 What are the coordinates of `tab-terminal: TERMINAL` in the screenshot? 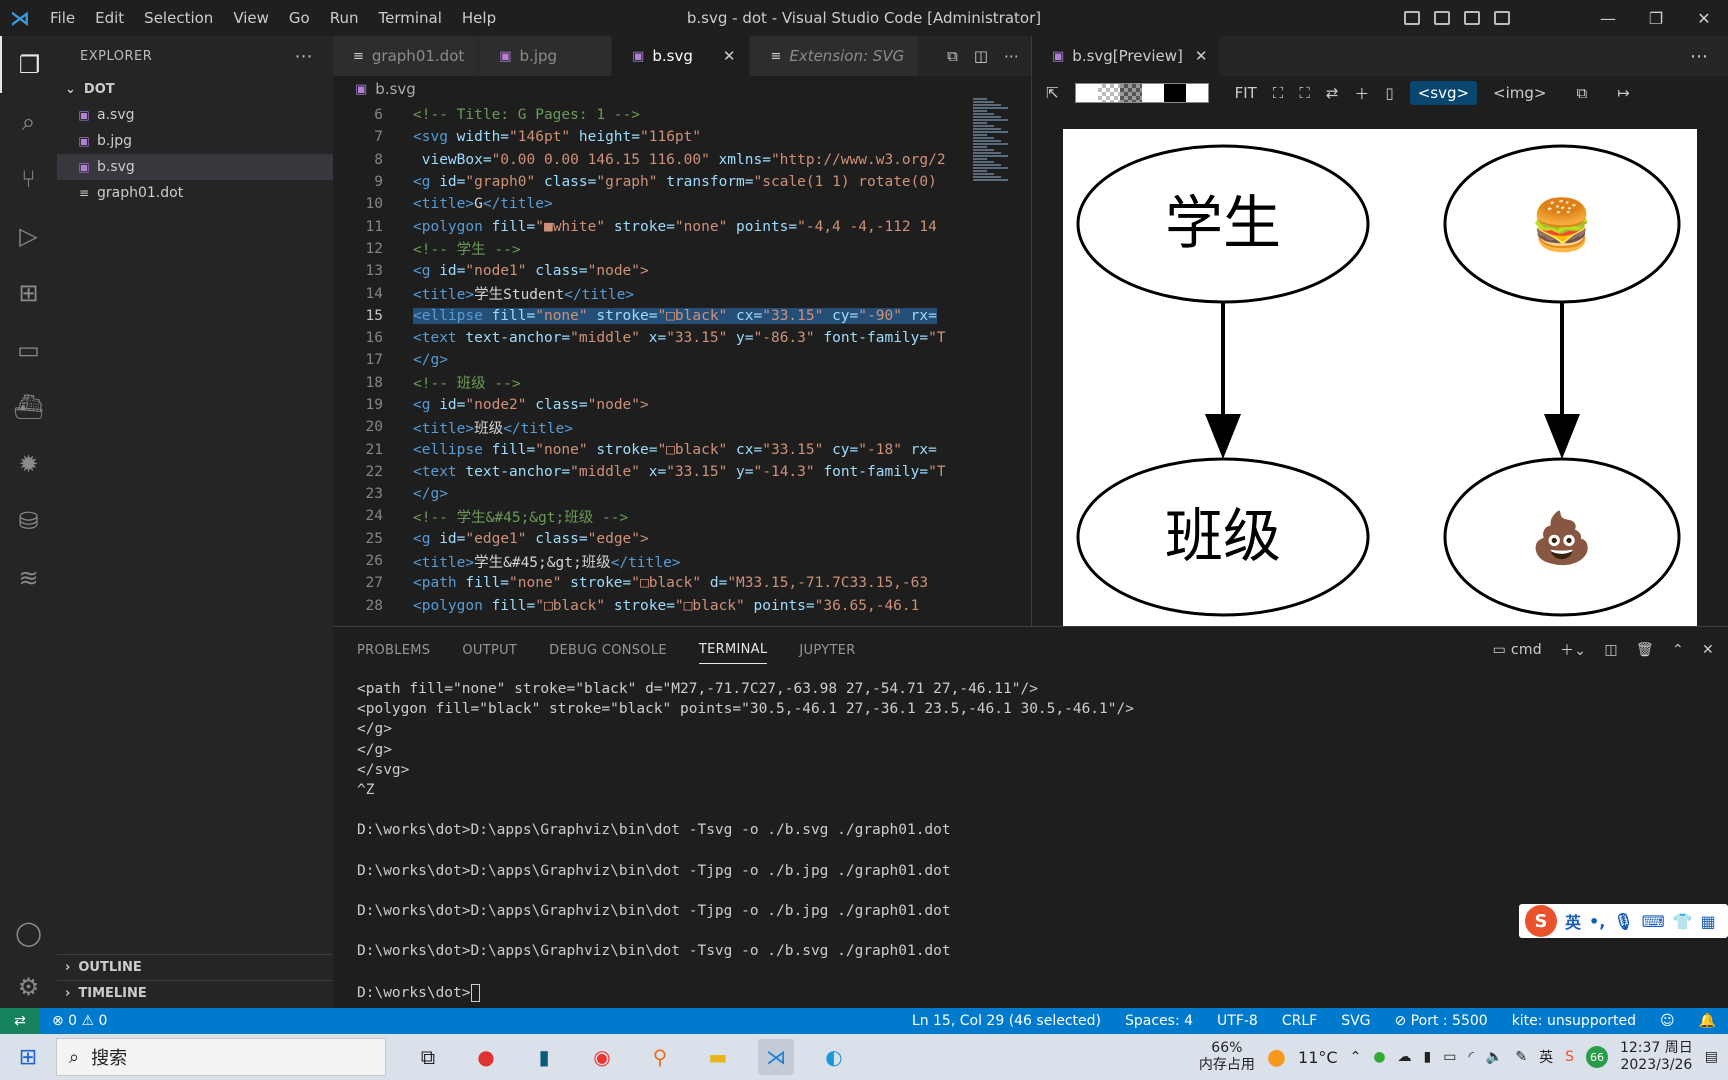 It's located at (733, 653).